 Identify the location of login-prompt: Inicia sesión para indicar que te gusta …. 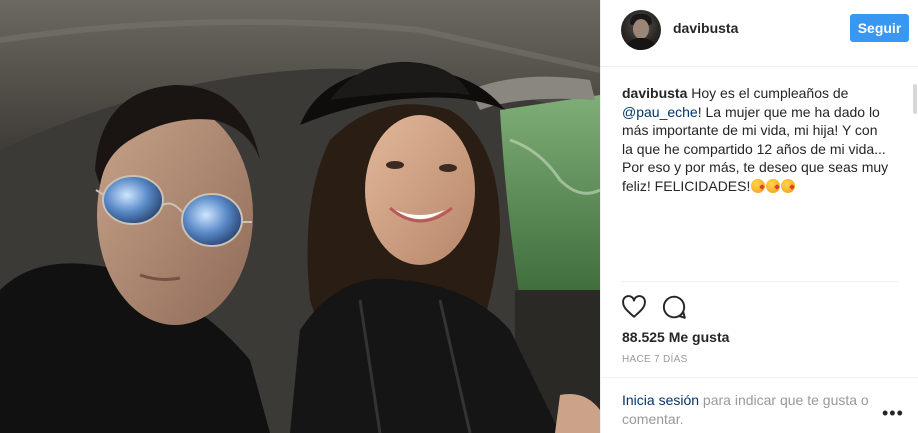
(759, 405).